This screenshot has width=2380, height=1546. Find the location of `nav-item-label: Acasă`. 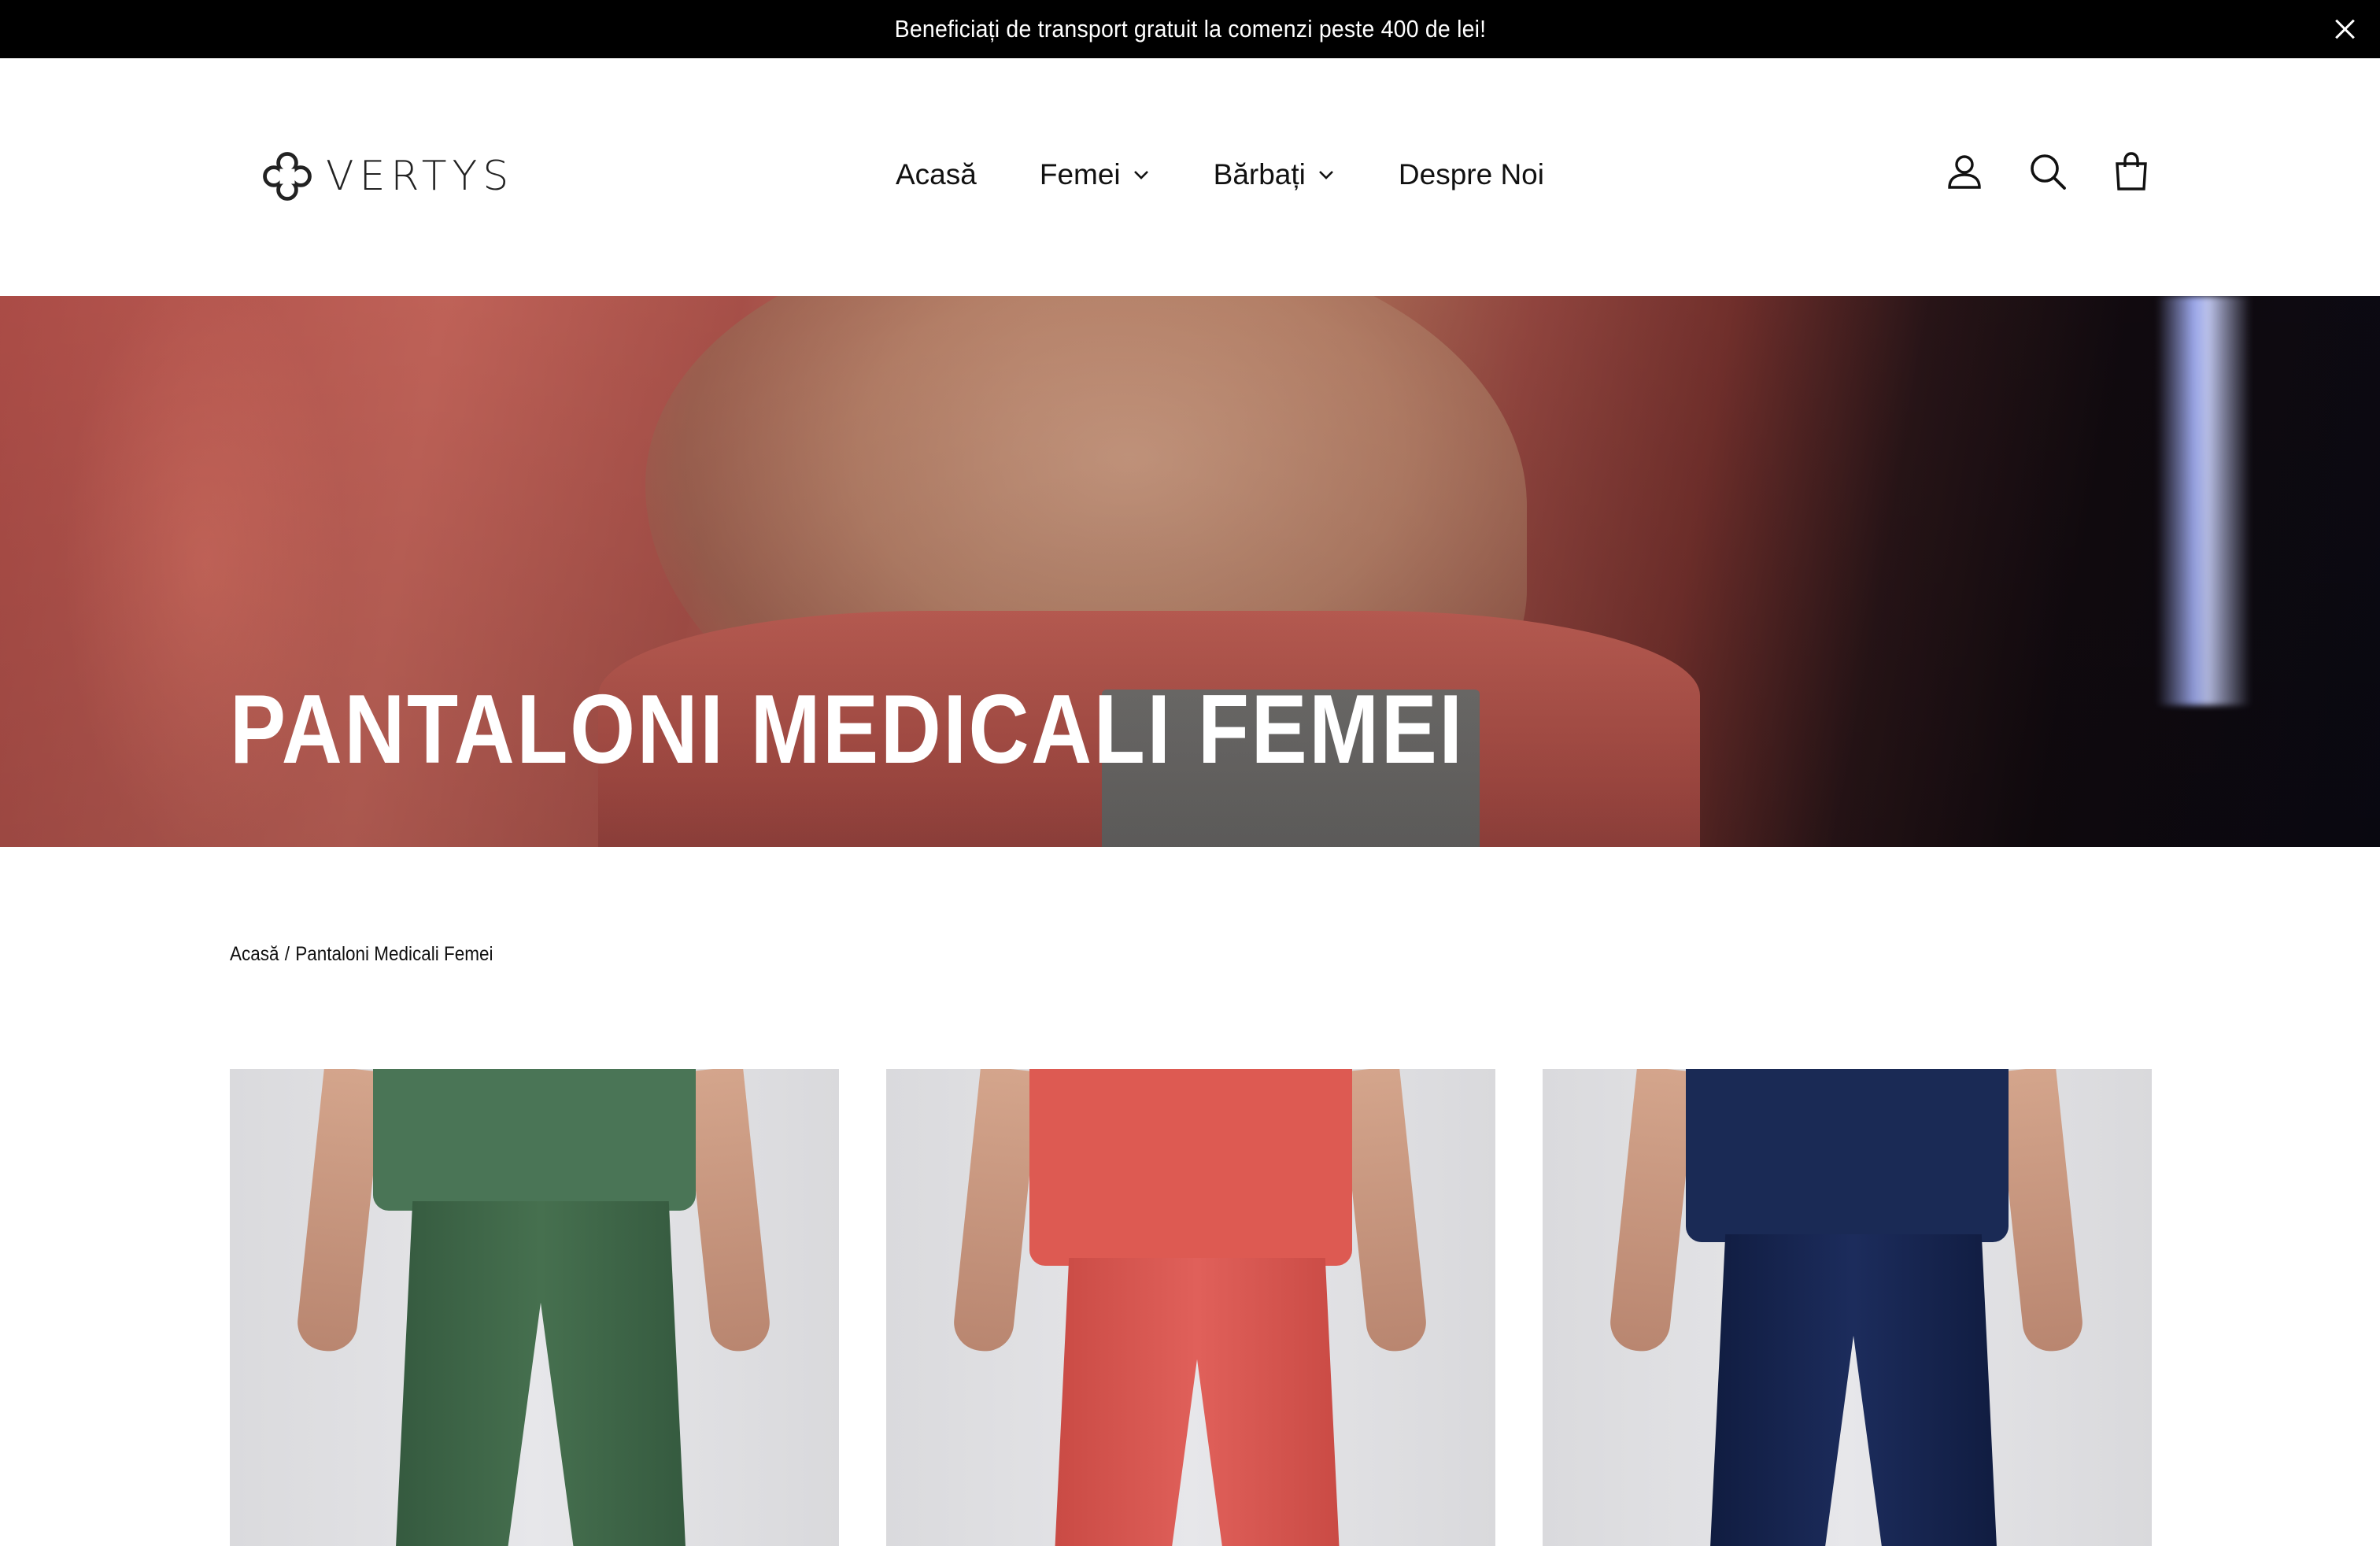

nav-item-label: Acasă is located at coordinates (936, 174).